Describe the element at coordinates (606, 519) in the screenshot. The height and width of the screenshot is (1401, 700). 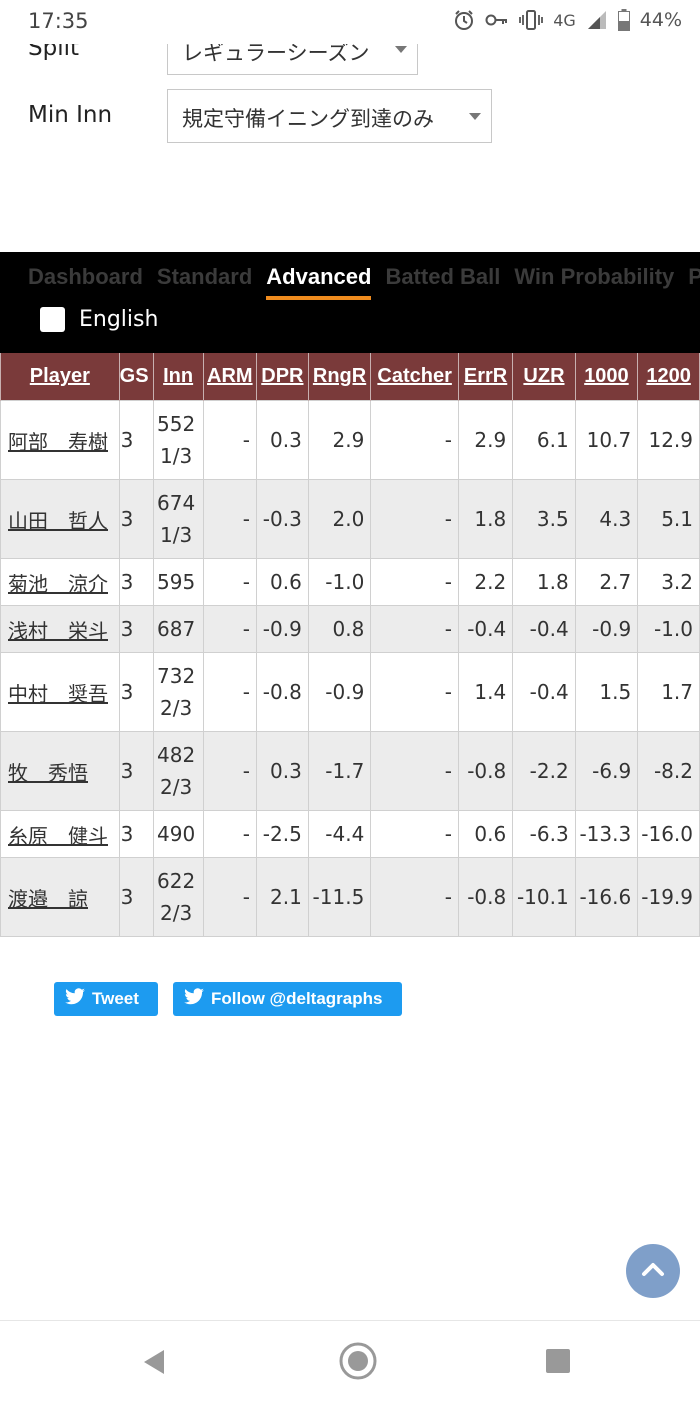
I see `value-1000: 4.3` at that location.